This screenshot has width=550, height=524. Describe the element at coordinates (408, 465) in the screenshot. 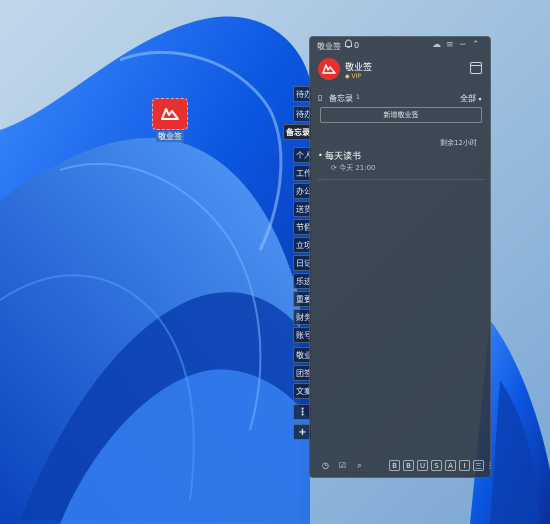

I see `format-button-2: B` at that location.